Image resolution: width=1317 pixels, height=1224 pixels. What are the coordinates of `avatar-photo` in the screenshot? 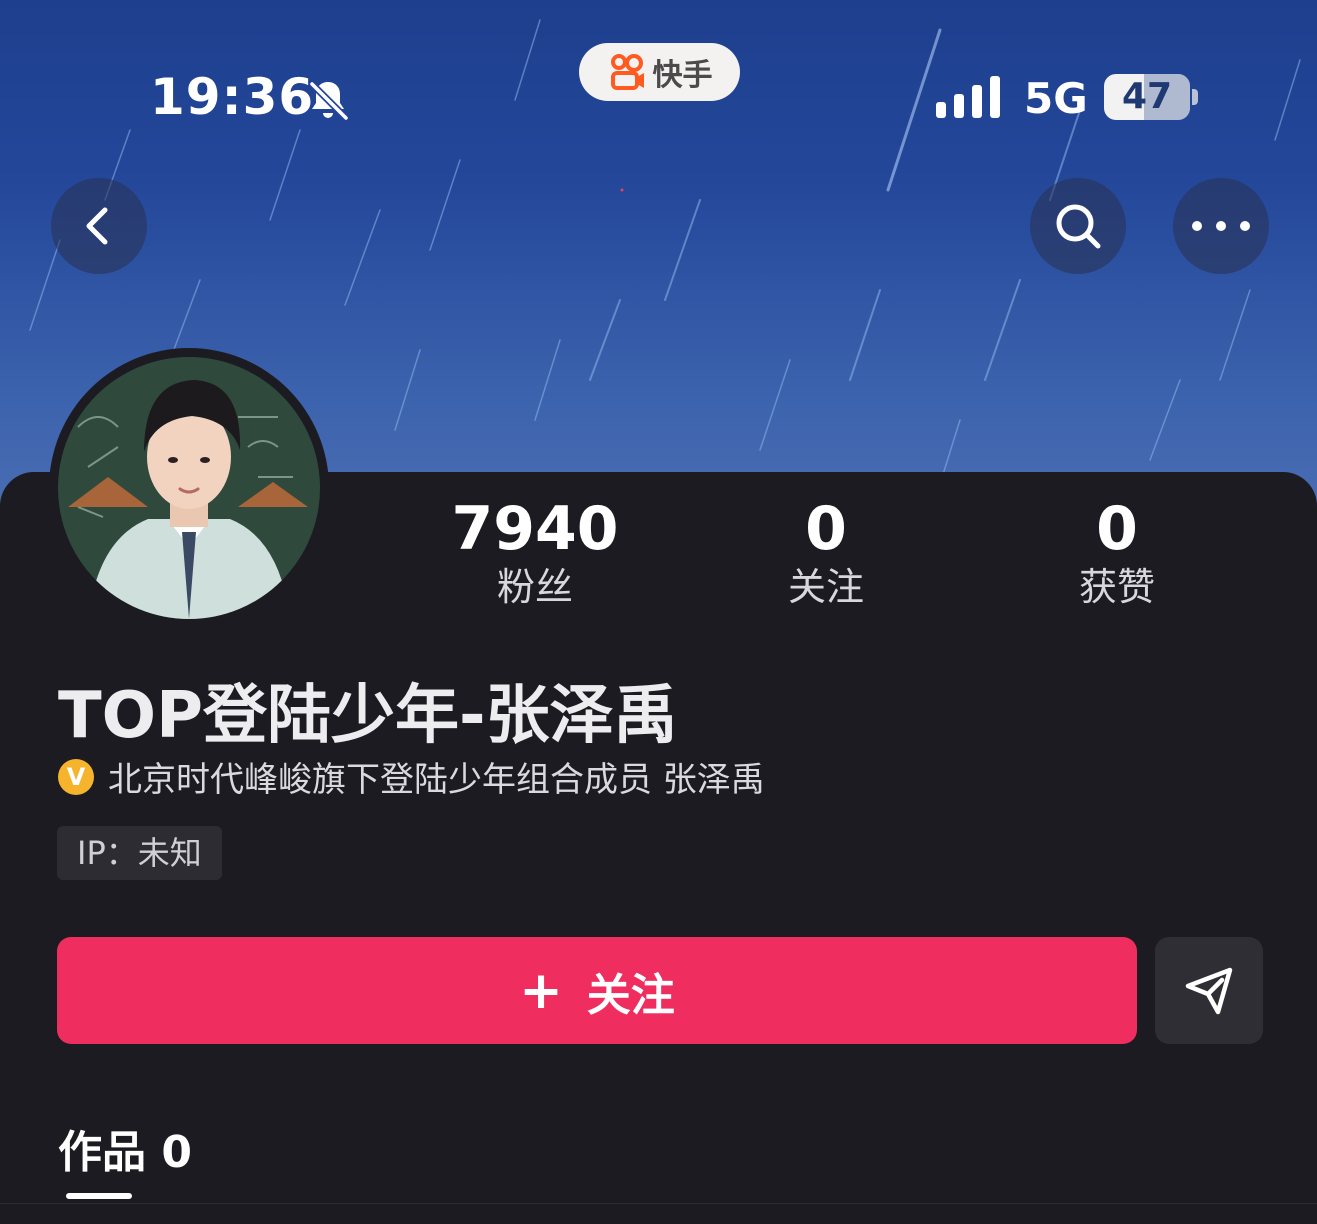 It's located at (189, 488).